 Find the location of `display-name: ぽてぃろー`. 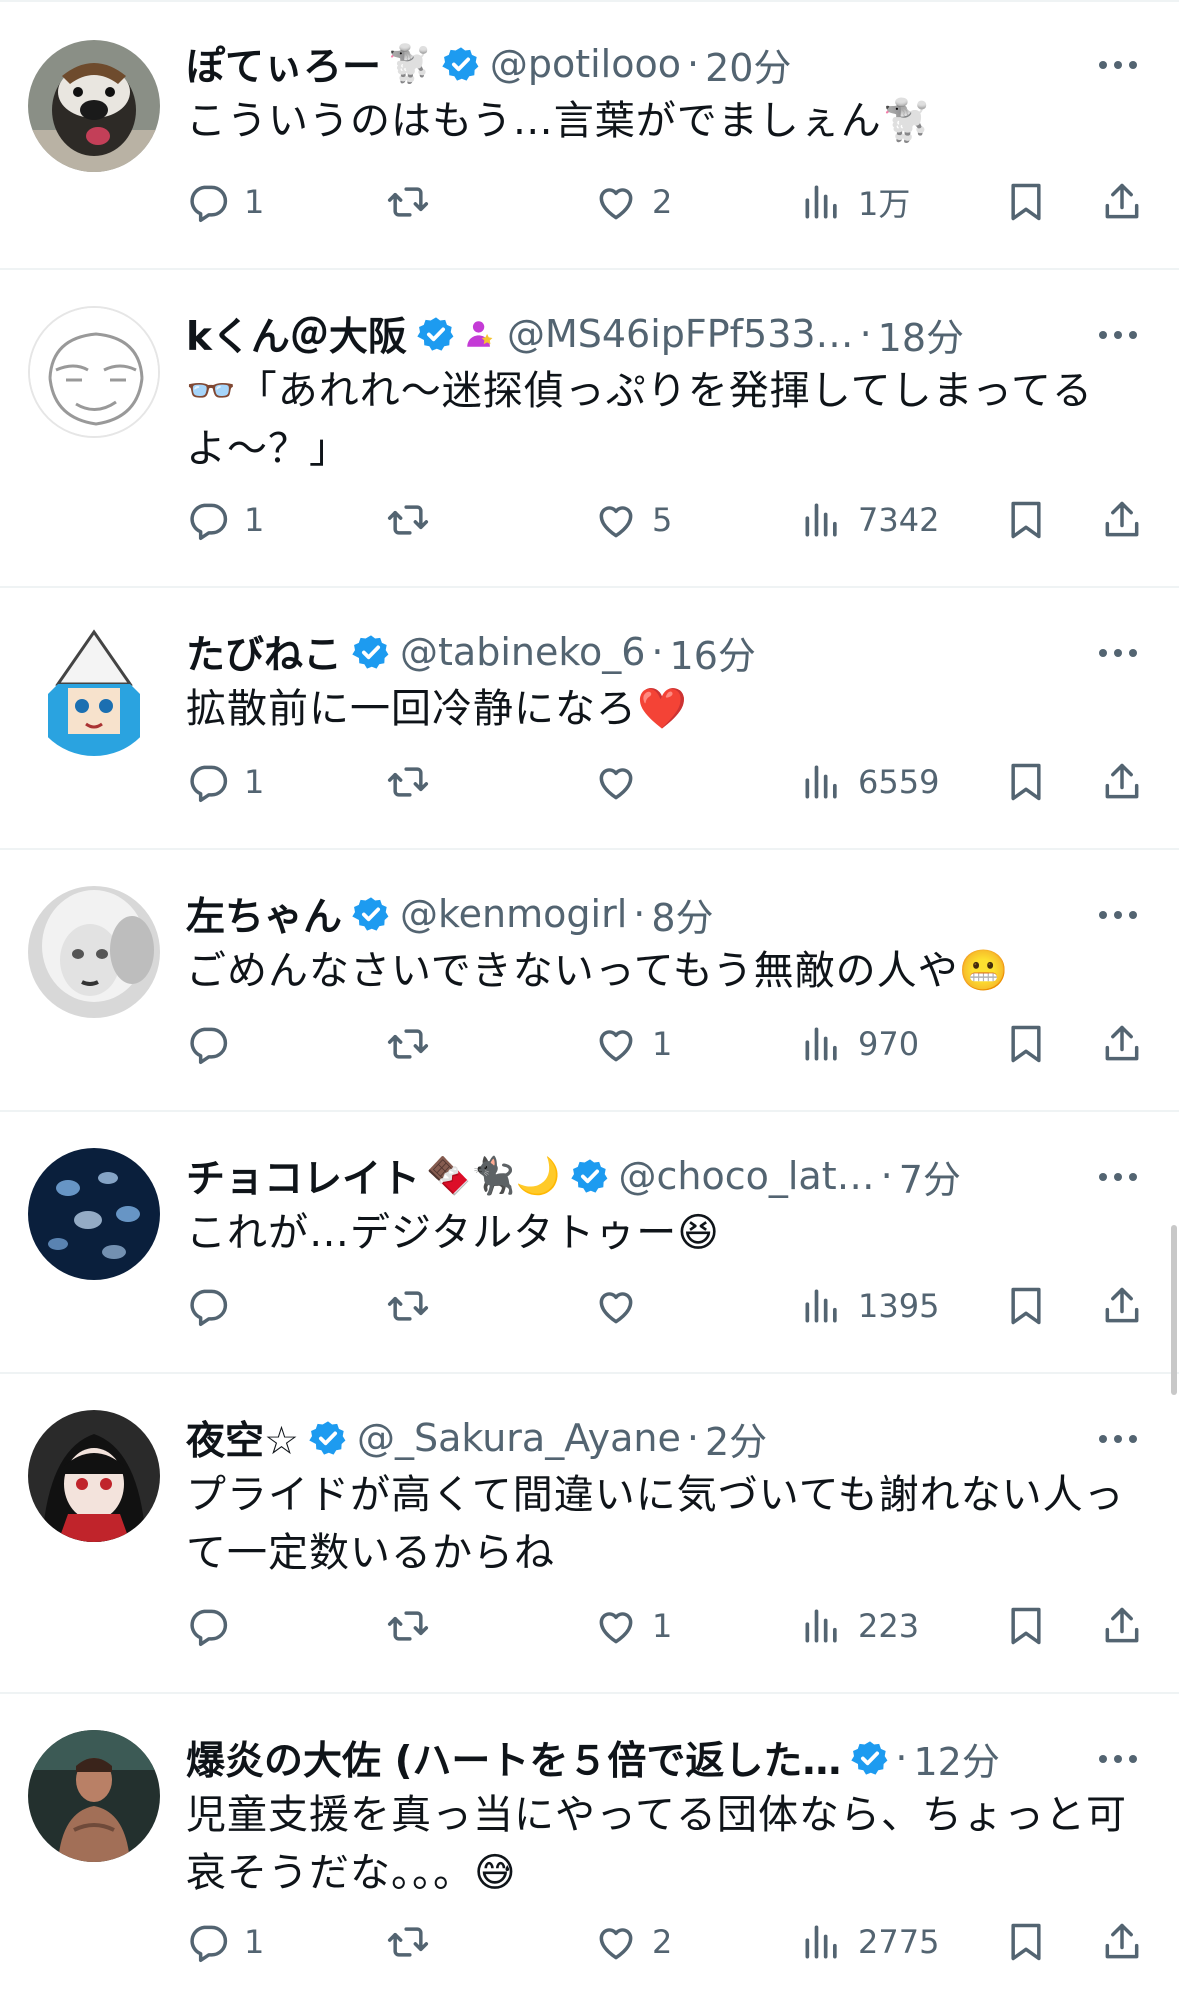

display-name: ぽてぃろー is located at coordinates (283, 64).